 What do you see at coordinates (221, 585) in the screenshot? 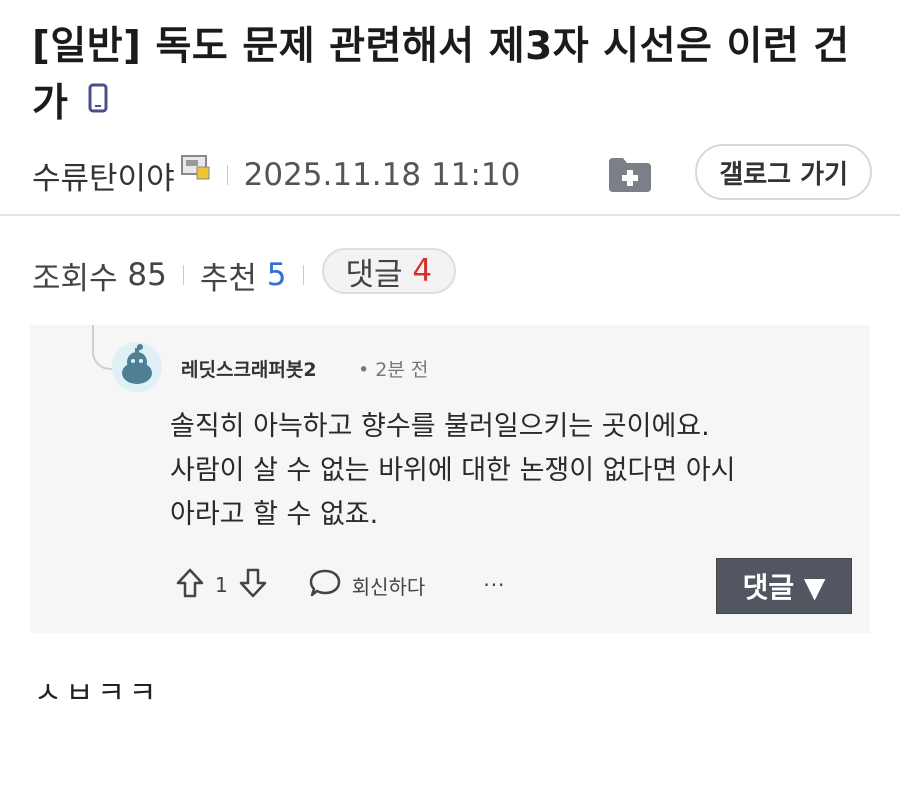
I see `vote-count: 1` at bounding box center [221, 585].